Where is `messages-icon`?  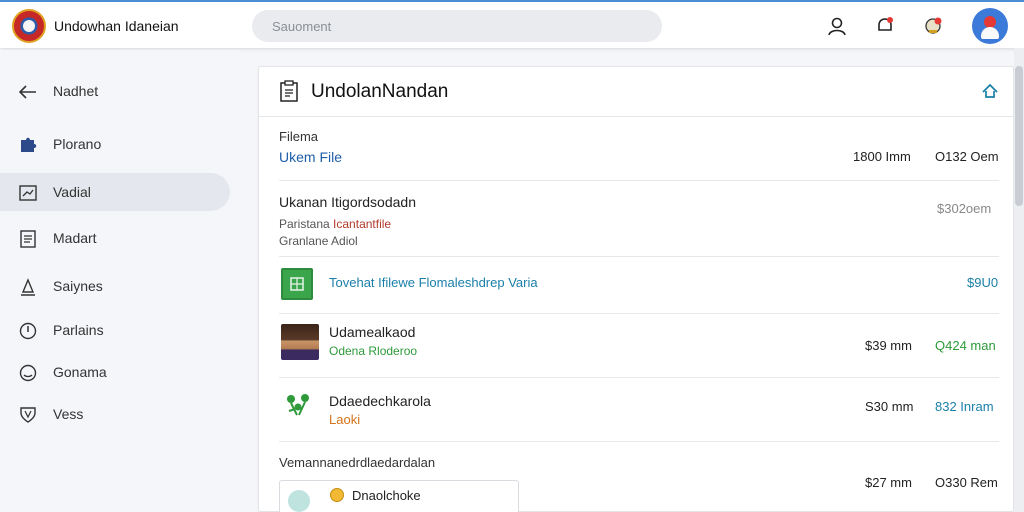 messages-icon is located at coordinates (934, 26).